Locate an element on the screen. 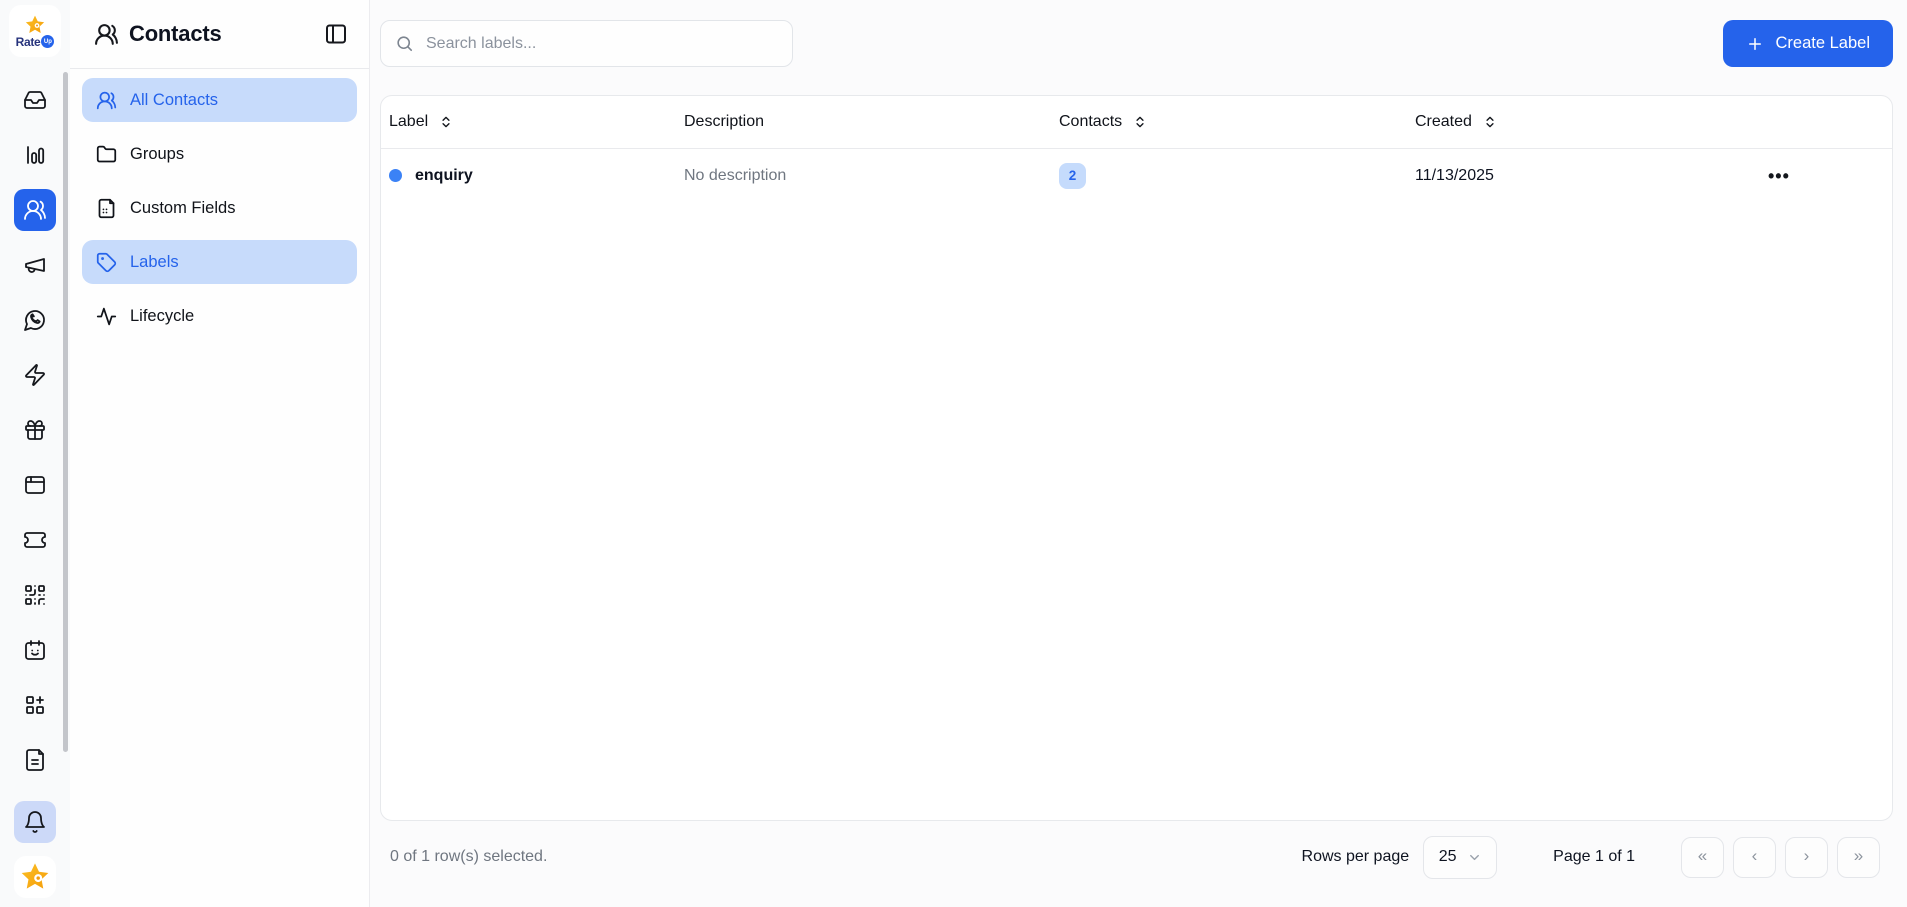 The height and width of the screenshot is (907, 1907). icon-rail: Rate Up is located at coordinates (35, 453).